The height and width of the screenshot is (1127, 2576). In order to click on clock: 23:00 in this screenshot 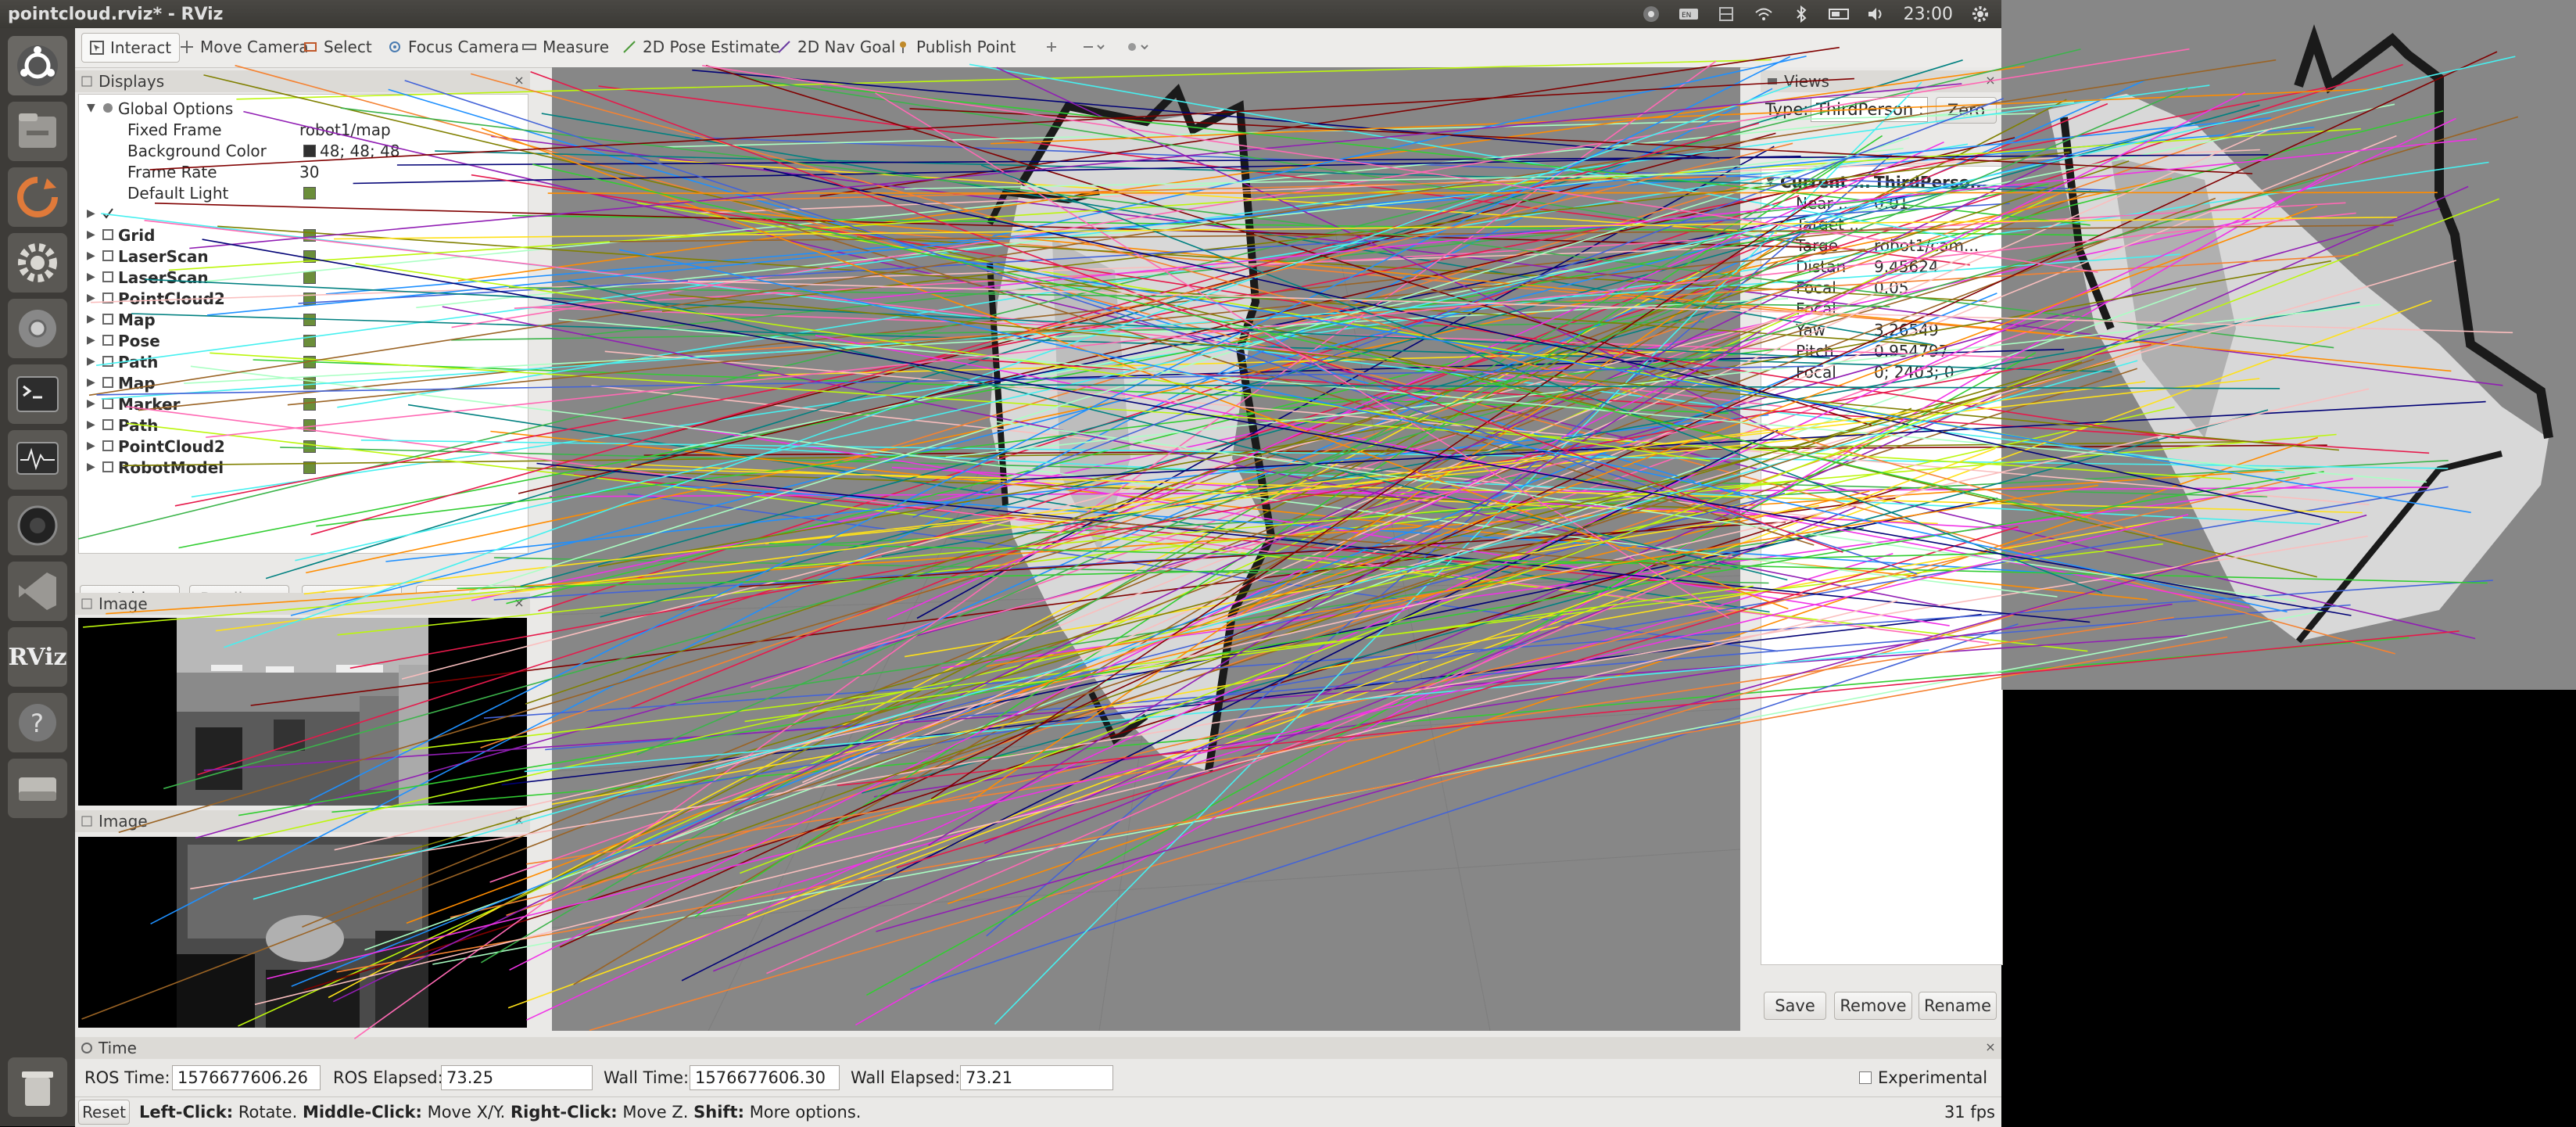, I will do `click(1928, 14)`.